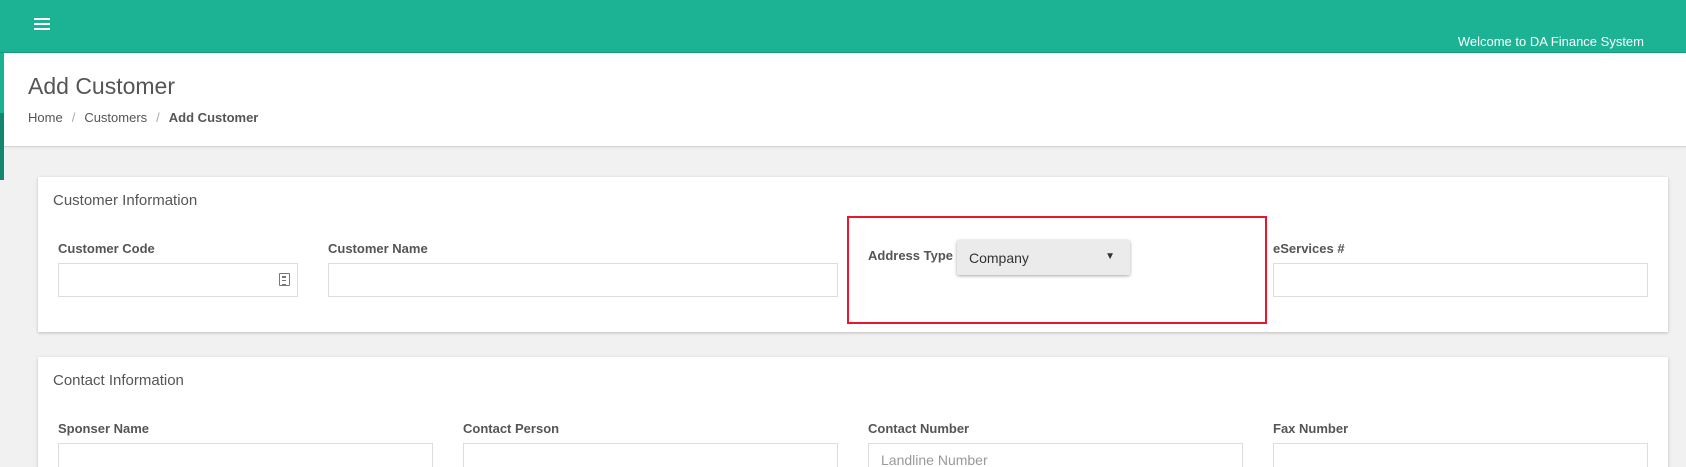 The height and width of the screenshot is (467, 1686). I want to click on address-type-select: Company ▼, so click(1043, 257).